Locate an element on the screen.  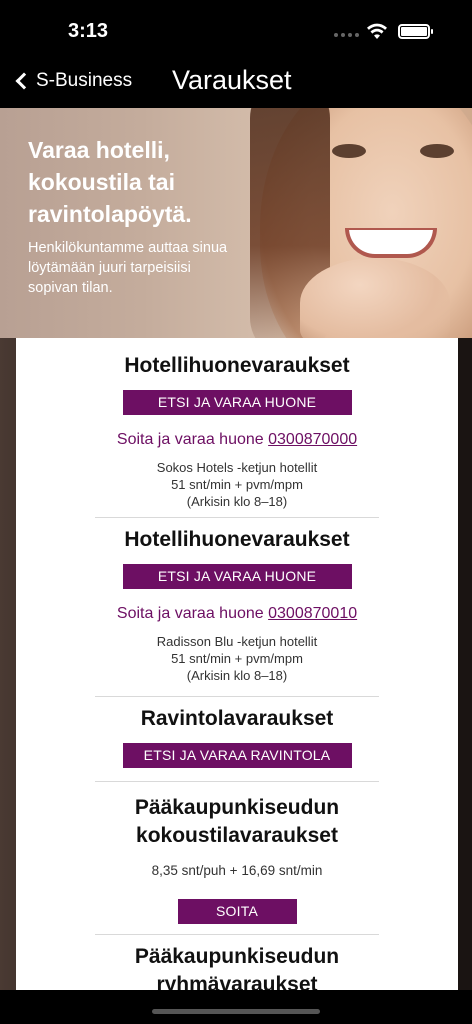
status-time: 3:13 is located at coordinates (88, 31).